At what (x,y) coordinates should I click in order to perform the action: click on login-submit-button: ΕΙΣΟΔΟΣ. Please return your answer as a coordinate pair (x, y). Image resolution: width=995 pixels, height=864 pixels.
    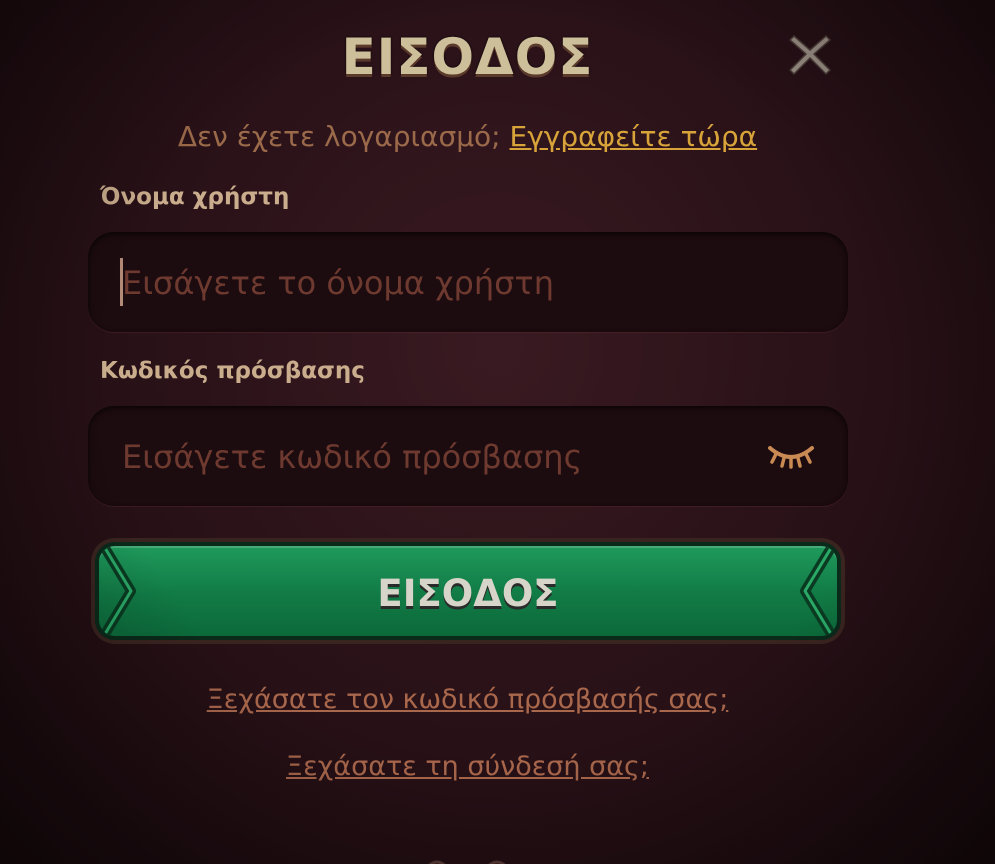
    Looking at the image, I should click on (468, 591).